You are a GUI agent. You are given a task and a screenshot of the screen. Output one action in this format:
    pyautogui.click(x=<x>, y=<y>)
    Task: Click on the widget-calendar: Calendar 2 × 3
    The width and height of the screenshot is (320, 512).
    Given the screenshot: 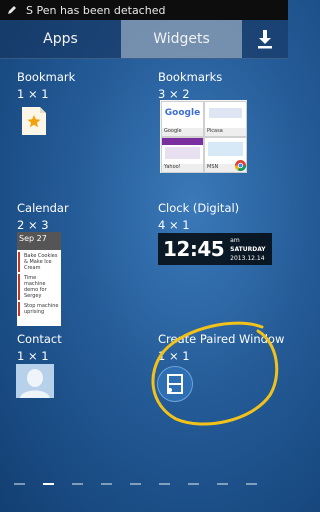 What is the action you would take?
    pyautogui.click(x=43, y=216)
    